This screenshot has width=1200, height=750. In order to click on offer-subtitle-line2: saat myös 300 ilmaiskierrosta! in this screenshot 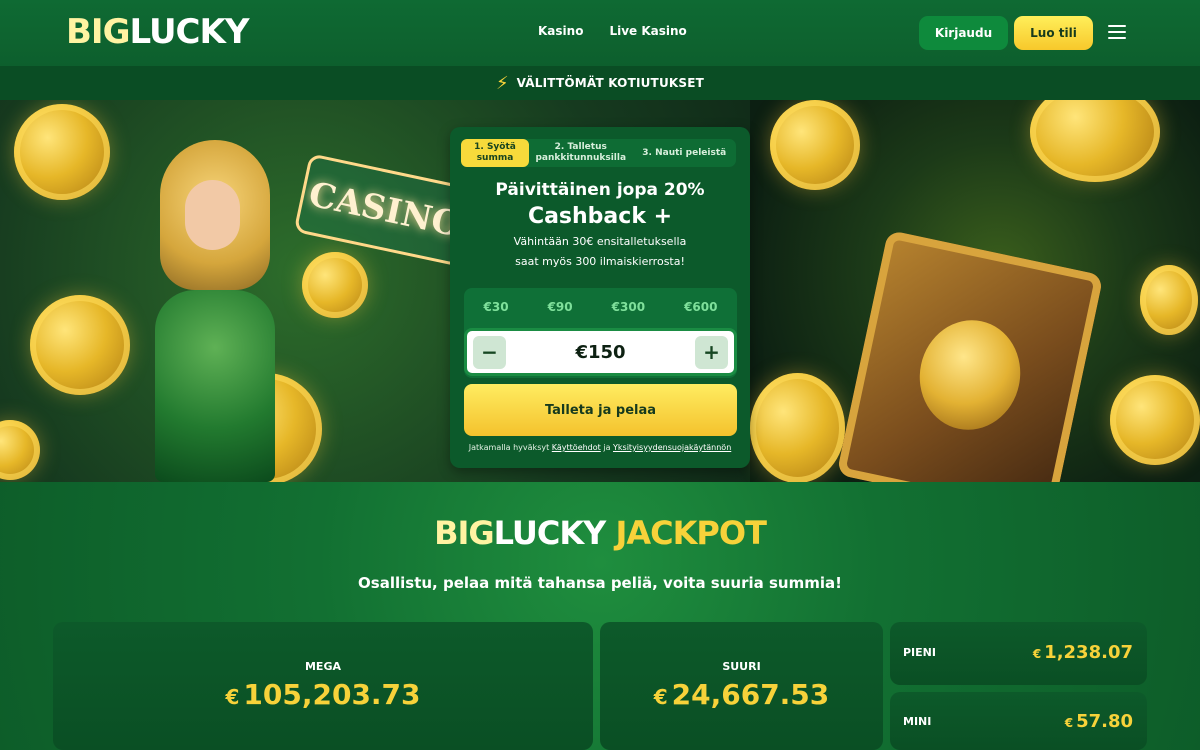, I will do `click(600, 261)`.